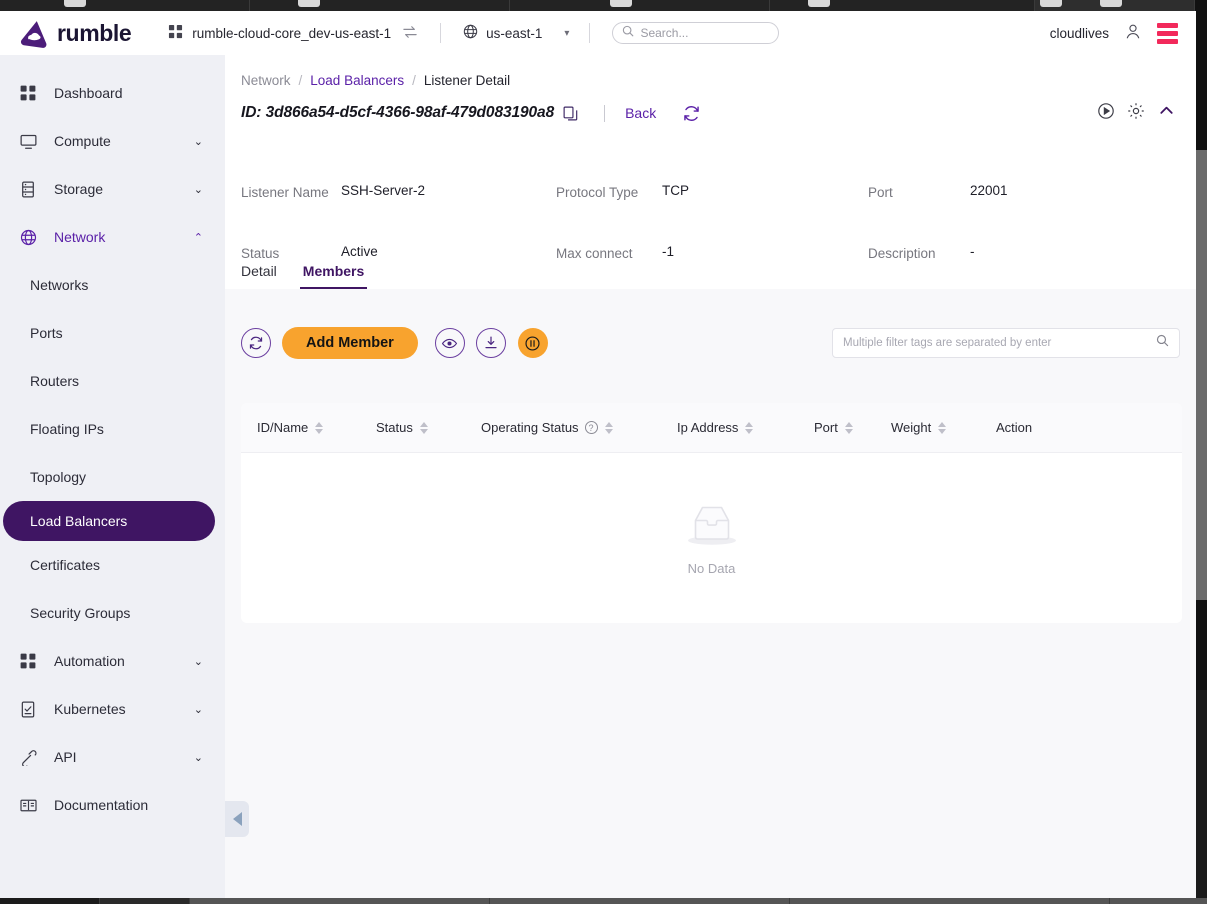 The width and height of the screenshot is (1207, 904). Describe the element at coordinates (112, 429) in the screenshot. I see `sidebar-item-floating-ips: Floating IPs` at that location.